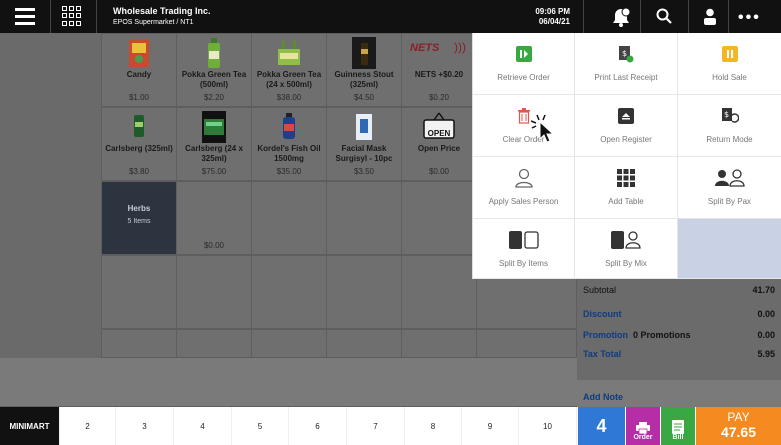 The image size is (781, 445). I want to click on product-tile: NETS ))) NETS +$0.20 $0.20, so click(439, 70).